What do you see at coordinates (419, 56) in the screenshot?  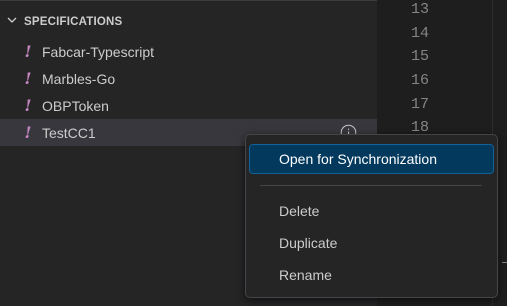 I see `line-number: 15` at bounding box center [419, 56].